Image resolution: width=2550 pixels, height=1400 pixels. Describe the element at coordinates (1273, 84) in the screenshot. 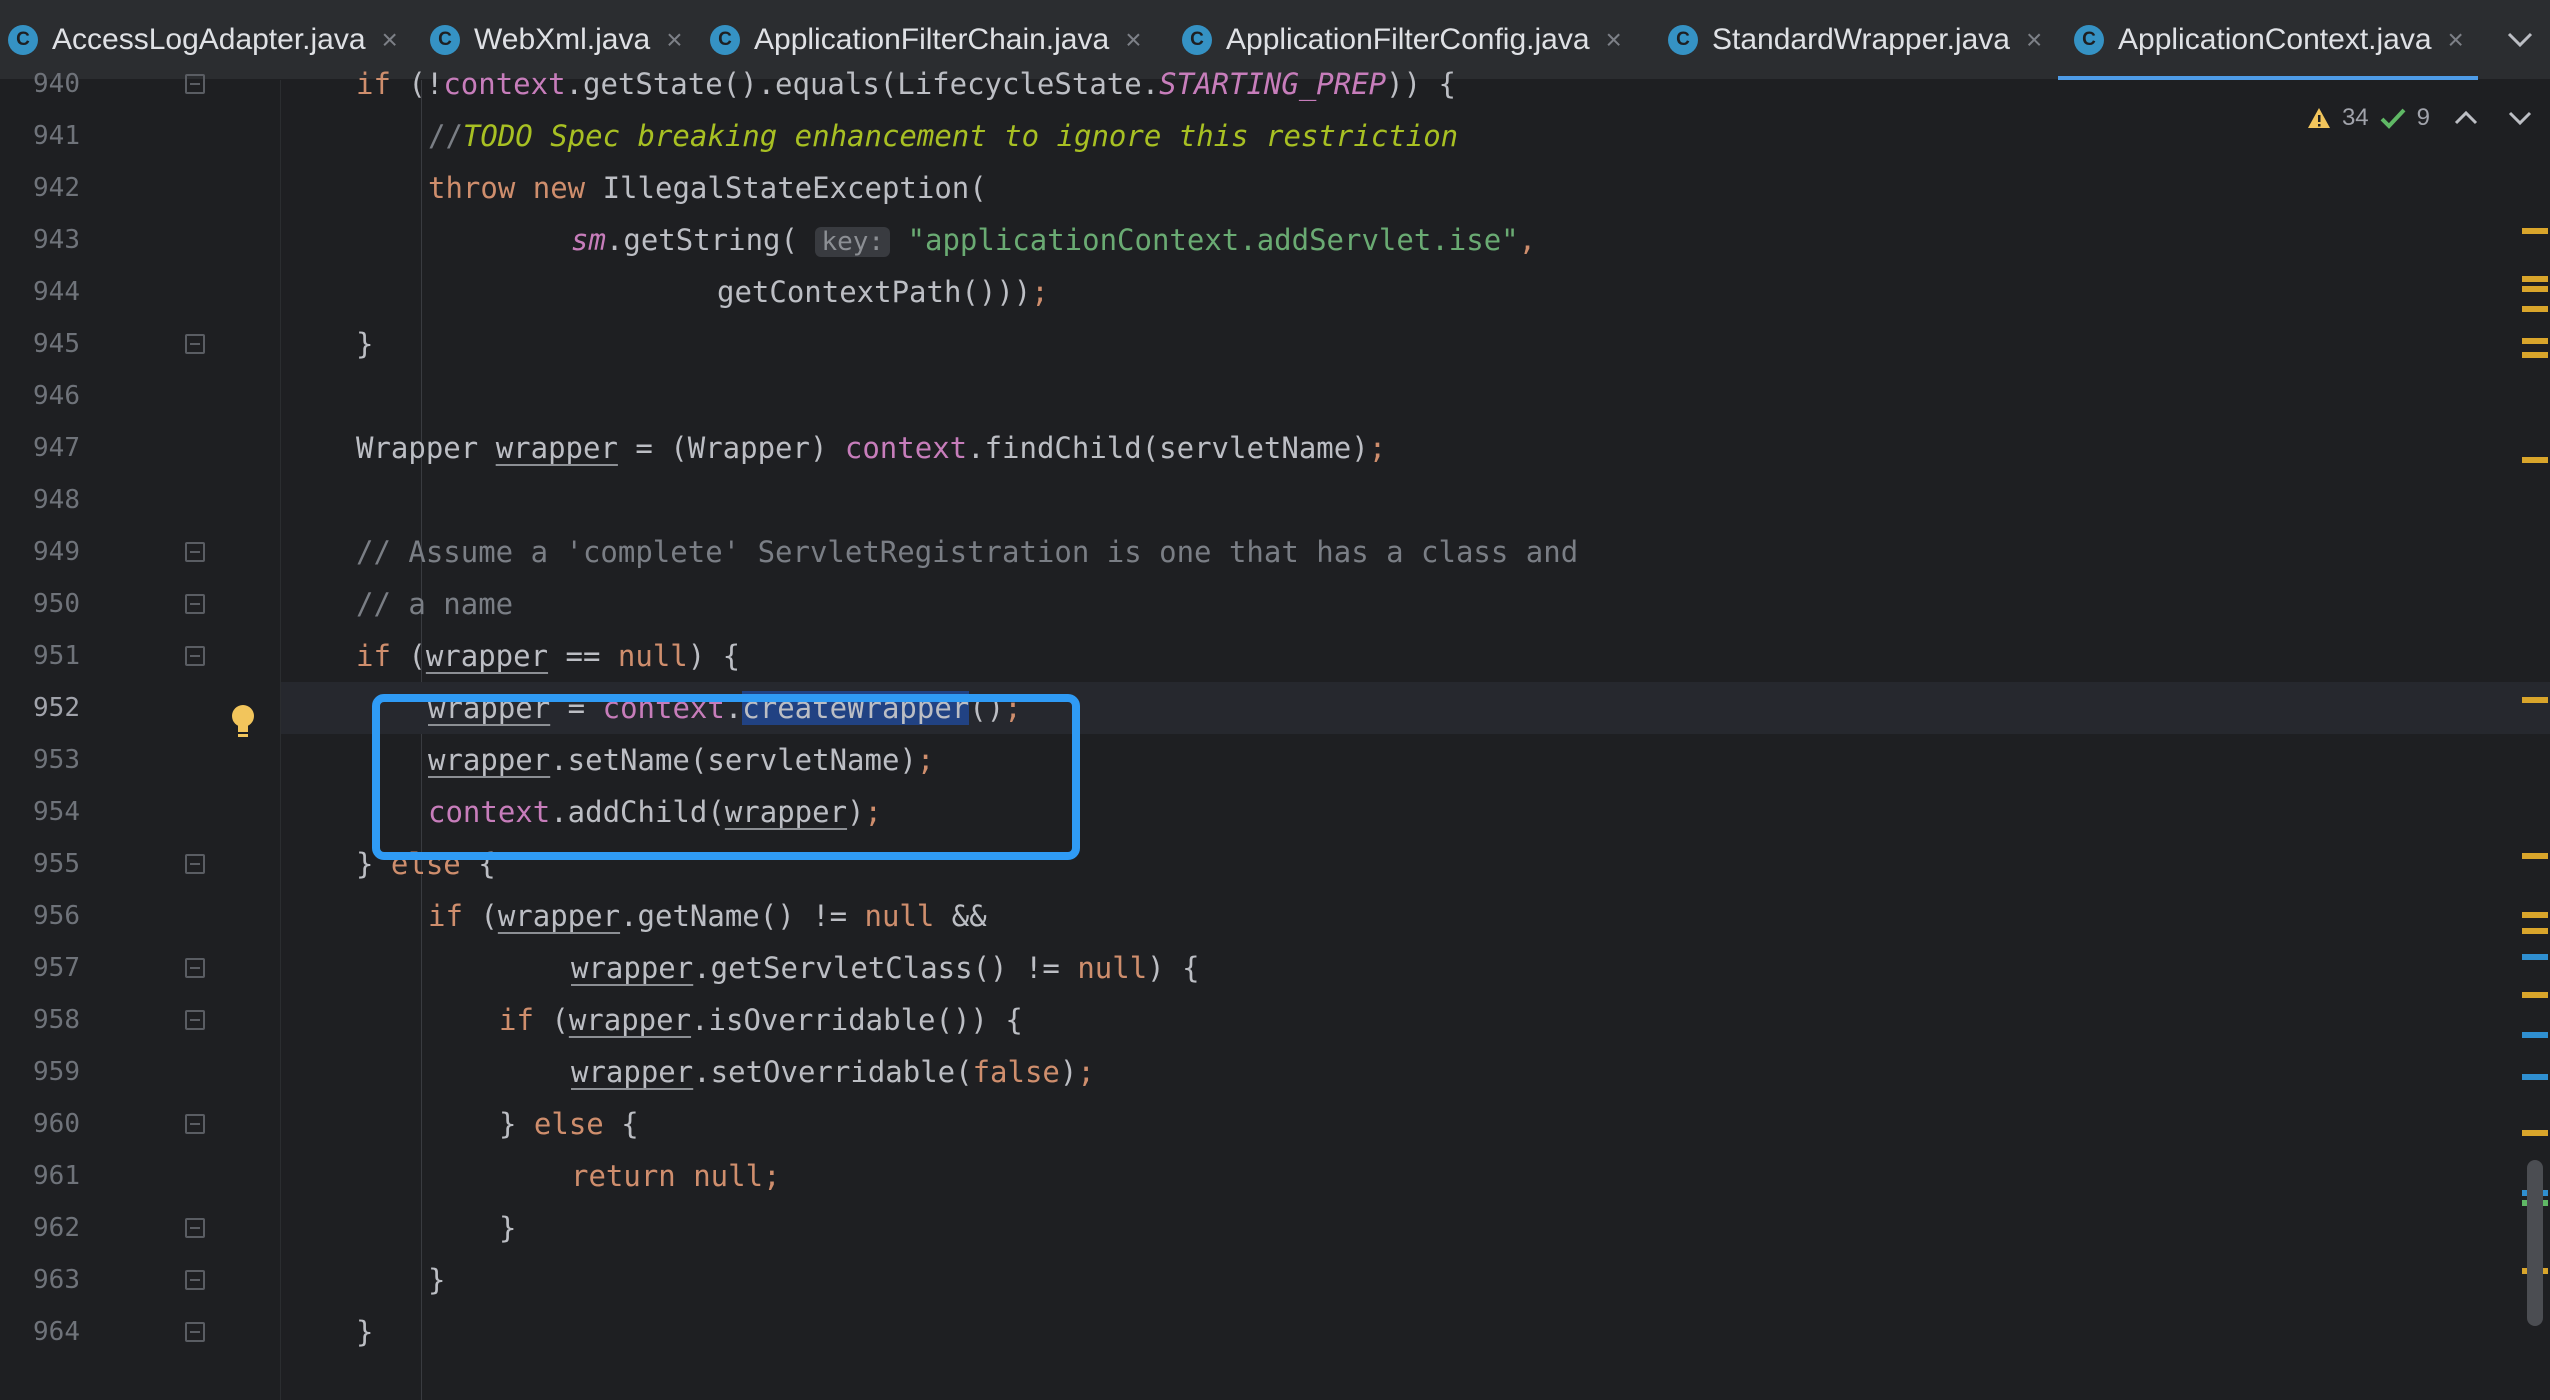

I see `token: STARTING_PREP` at that location.